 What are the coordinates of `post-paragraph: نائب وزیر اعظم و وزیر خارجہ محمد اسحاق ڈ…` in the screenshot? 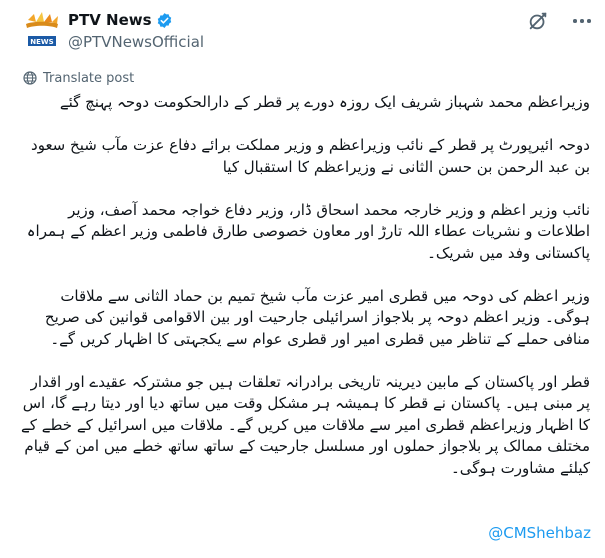 It's located at (308, 231).